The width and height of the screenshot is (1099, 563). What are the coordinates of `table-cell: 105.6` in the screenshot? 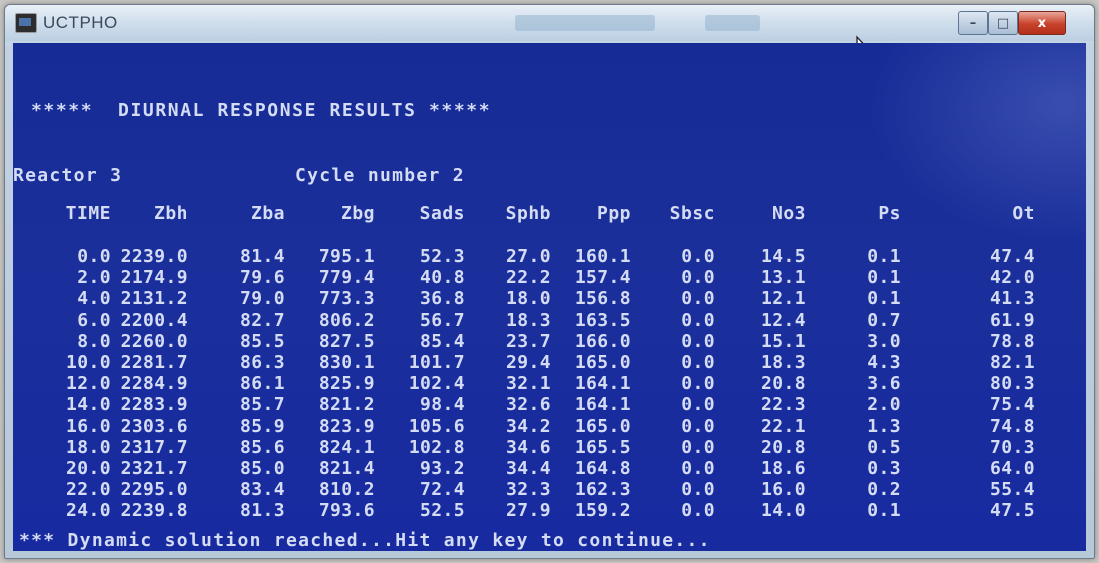 It's located at (436, 426).